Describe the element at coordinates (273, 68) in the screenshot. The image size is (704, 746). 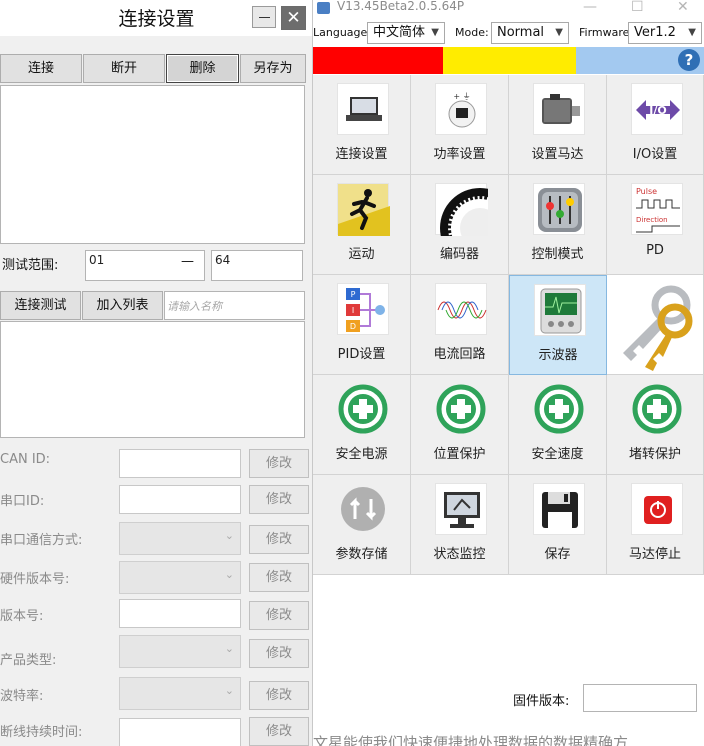
I see `save-as-button: 另存为` at that location.